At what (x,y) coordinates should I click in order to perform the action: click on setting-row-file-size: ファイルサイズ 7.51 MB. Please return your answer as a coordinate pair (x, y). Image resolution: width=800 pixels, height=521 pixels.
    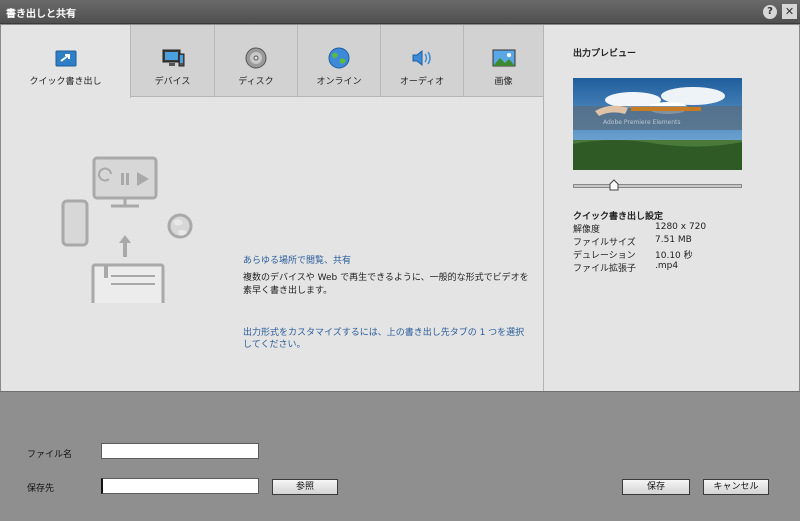
    Looking at the image, I should click on (673, 241).